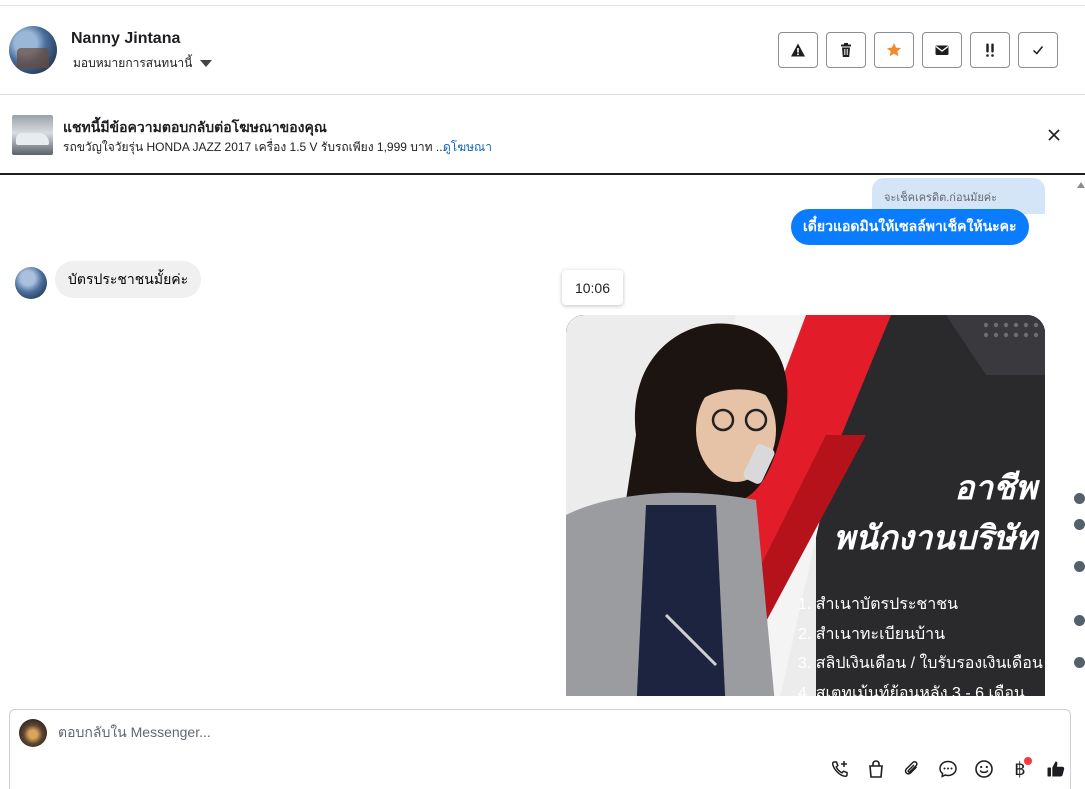  Describe the element at coordinates (33, 50) in the screenshot. I see `contact-avatar` at that location.